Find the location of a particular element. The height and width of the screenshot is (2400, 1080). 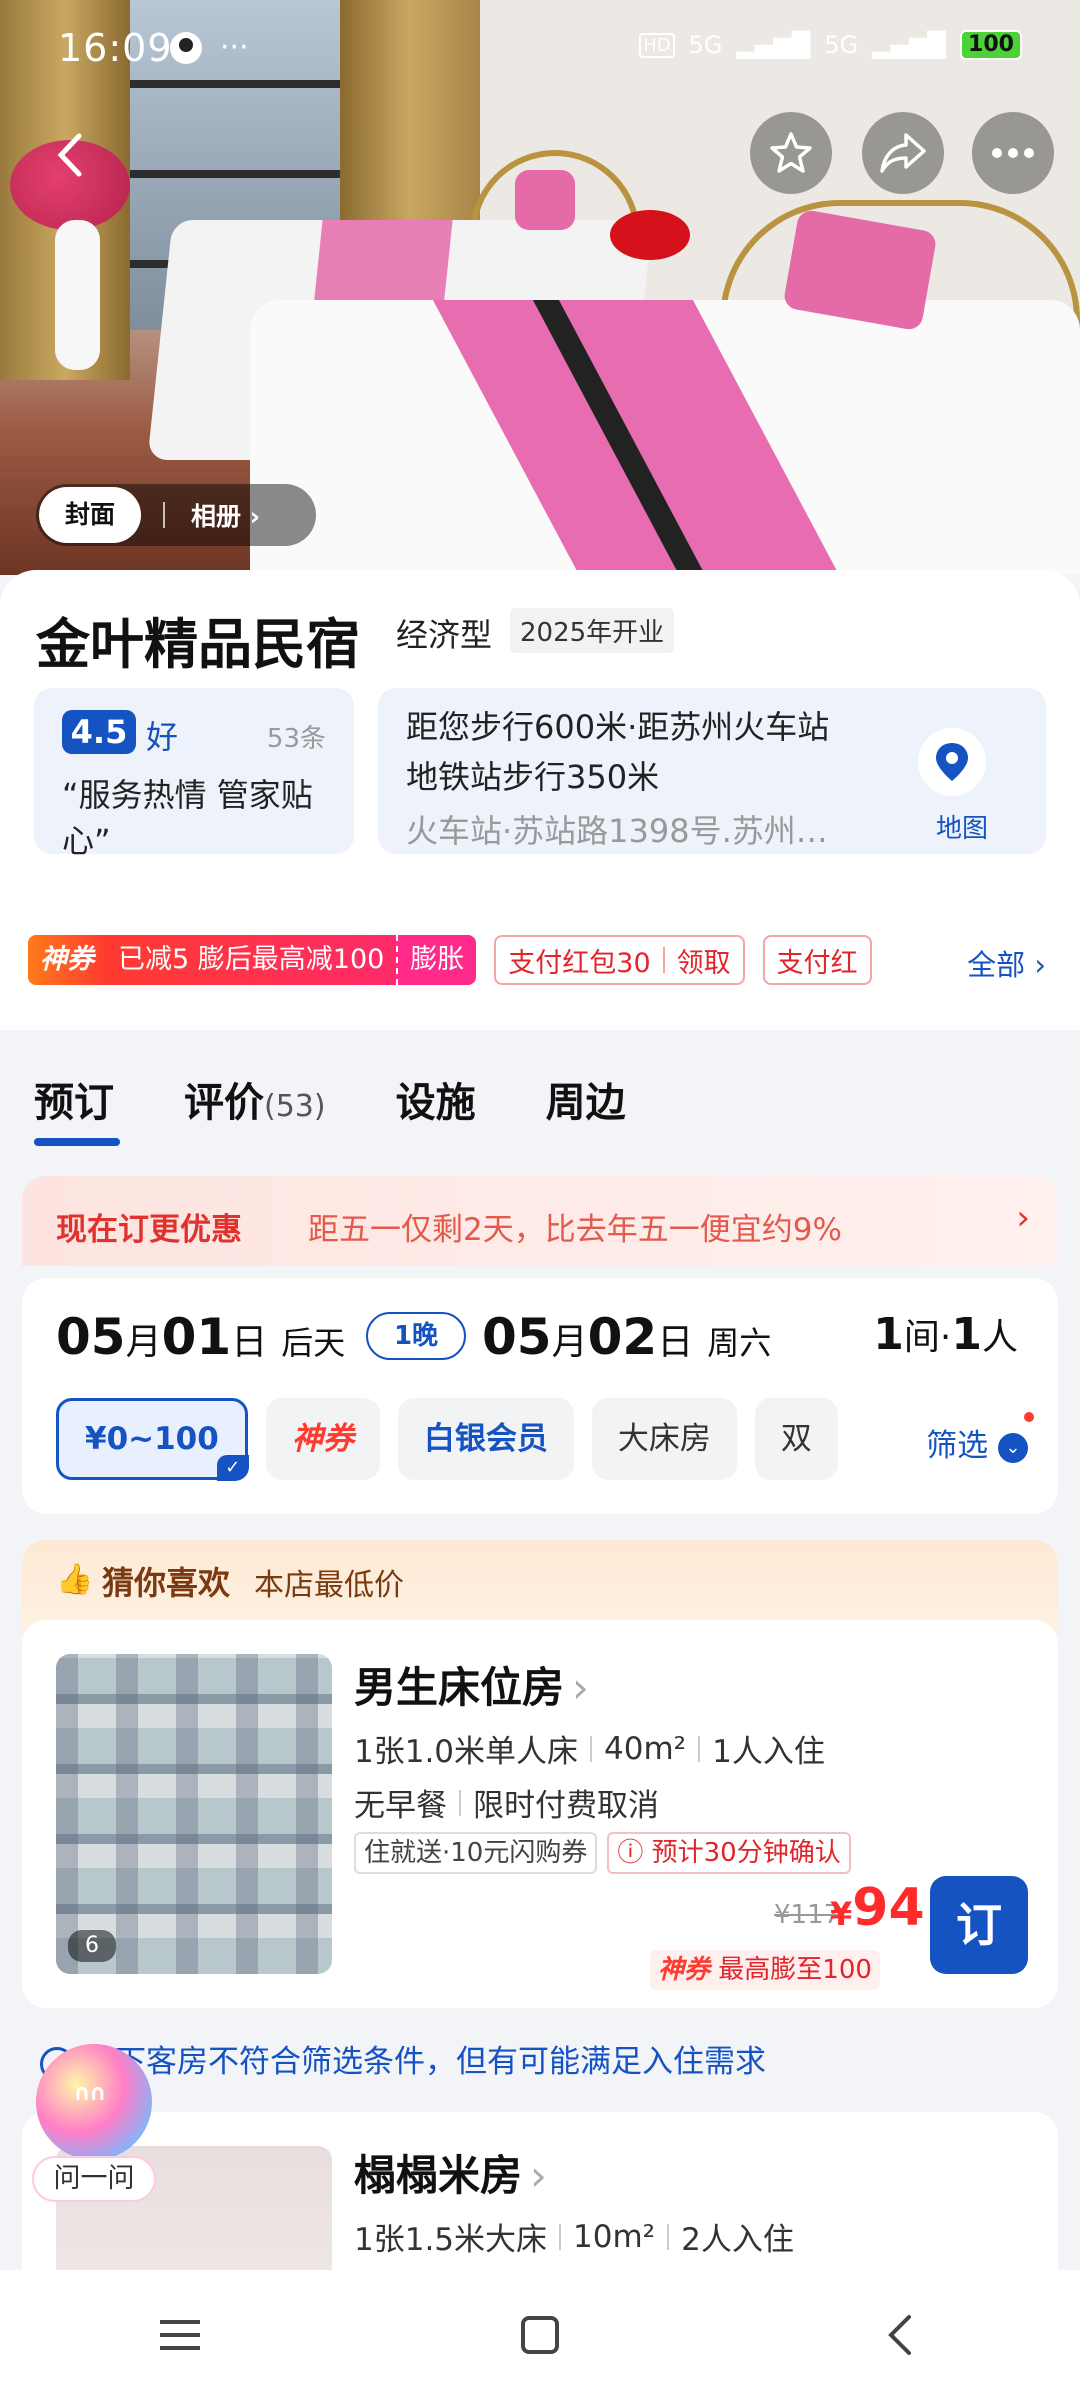

offer-banner: 现在订更优惠 距五一仅剩2天，比去年五一便宜约9% › is located at coordinates (540, 1221).